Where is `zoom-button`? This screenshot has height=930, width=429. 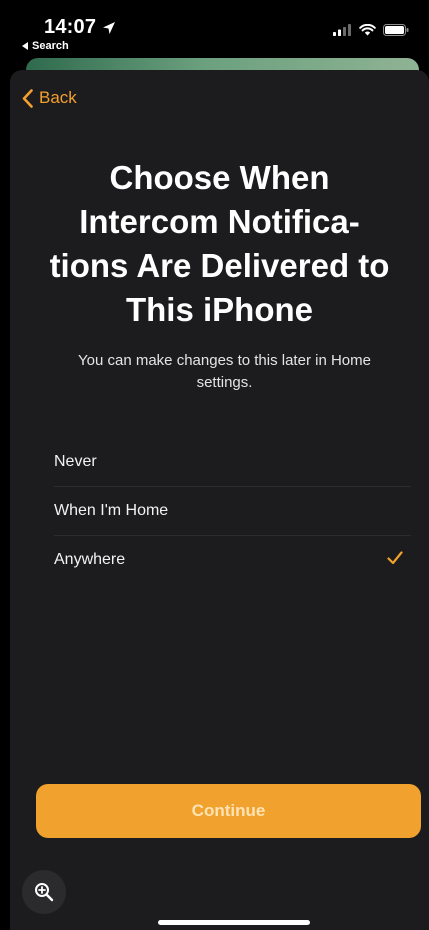
zoom-button is located at coordinates (44, 892).